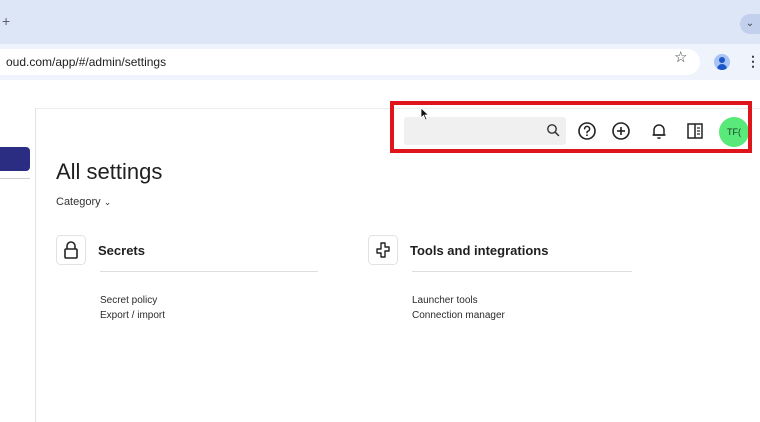 The image size is (760, 422). Describe the element at coordinates (587, 131) in the screenshot. I see `help-icon` at that location.